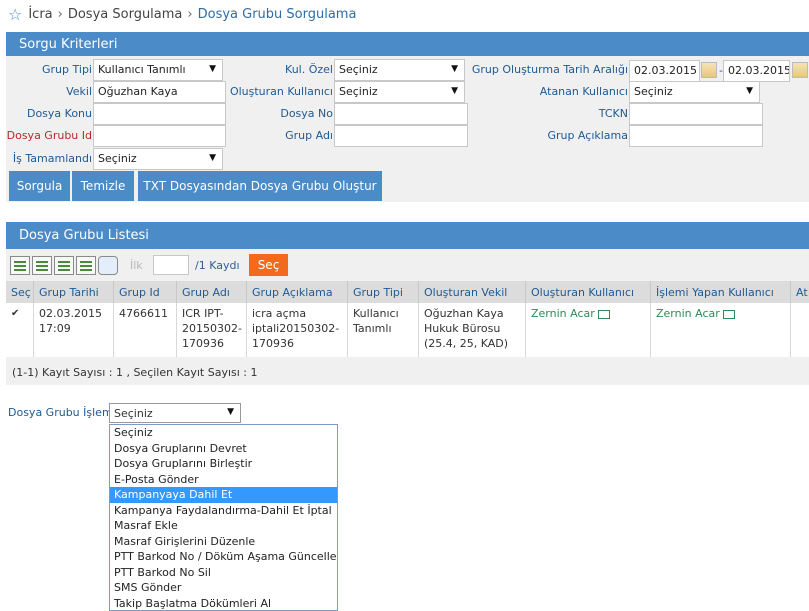 The width and height of the screenshot is (809, 611). Describe the element at coordinates (159, 136) in the screenshot. I see `dosya-grubu-id-input` at that location.